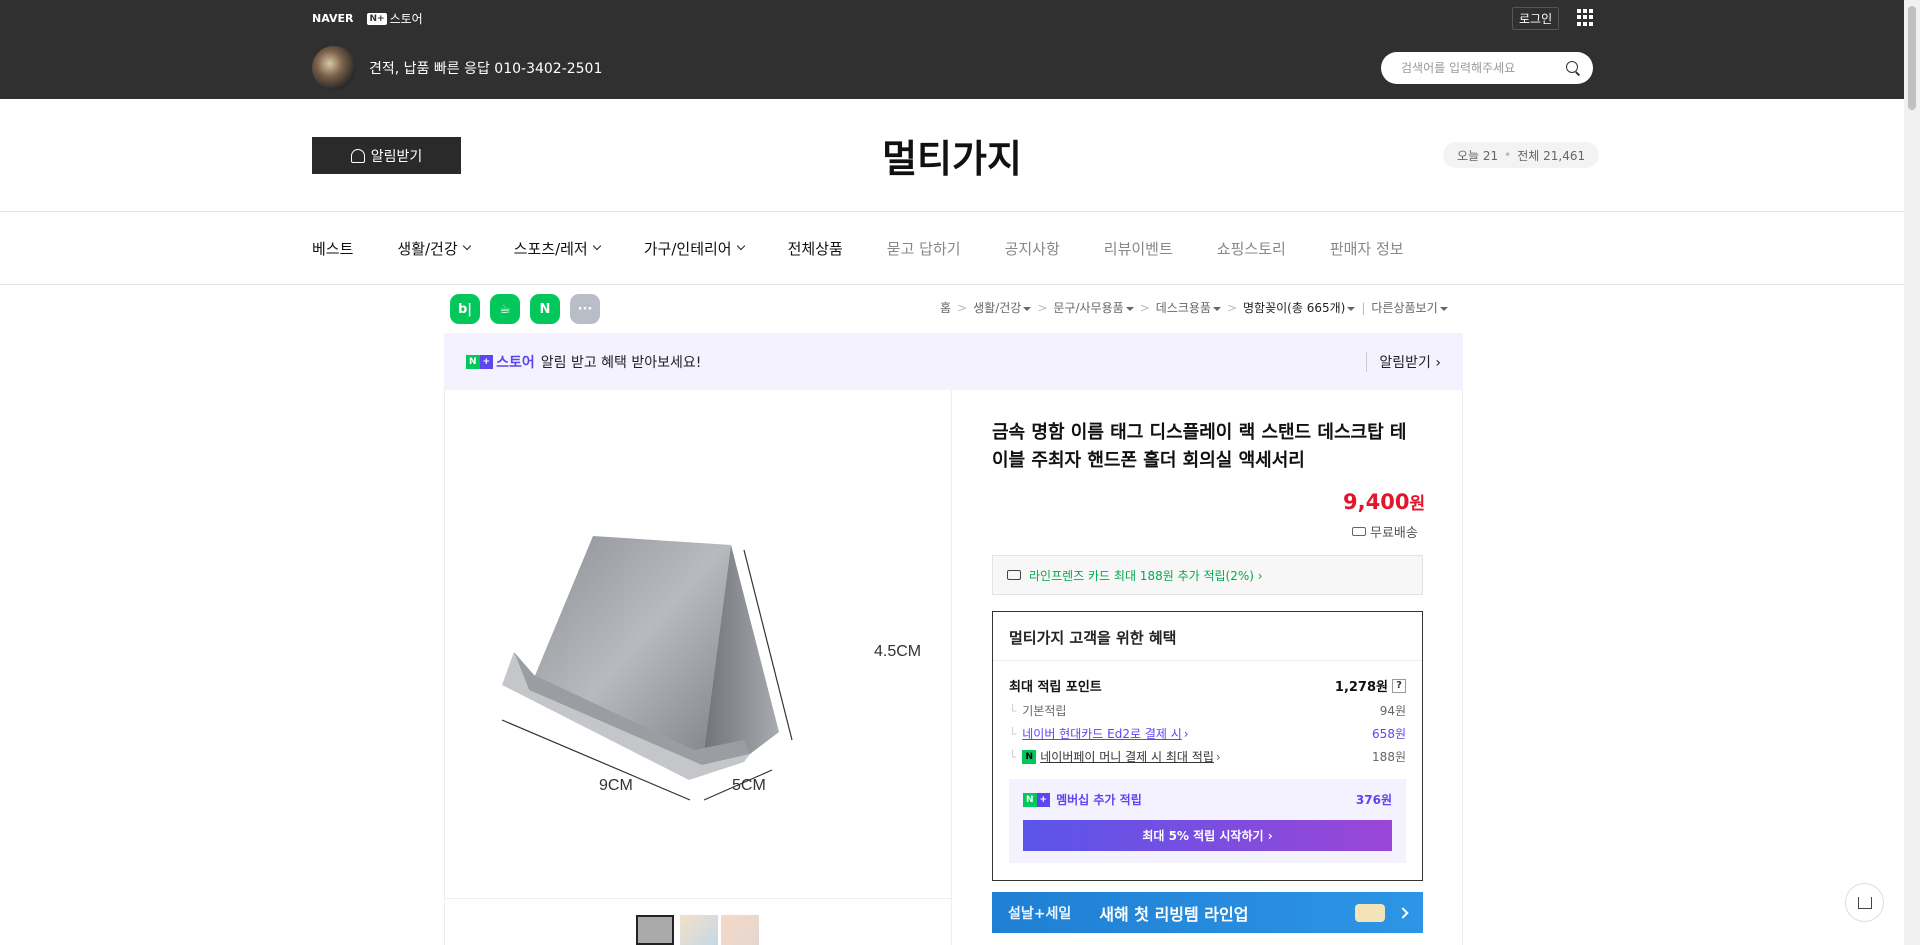  Describe the element at coordinates (332, 248) in the screenshot. I see `nav-item-best: 베스트` at that location.